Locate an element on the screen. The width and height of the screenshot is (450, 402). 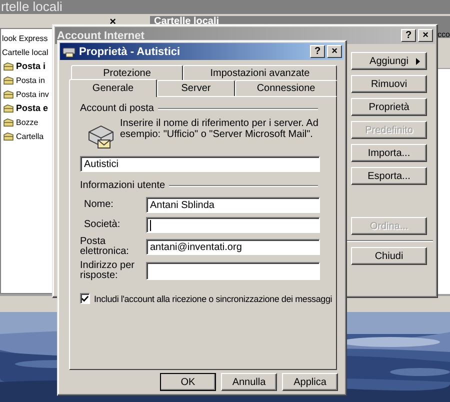
input-field: Antani Sblinda is located at coordinates (233, 205).